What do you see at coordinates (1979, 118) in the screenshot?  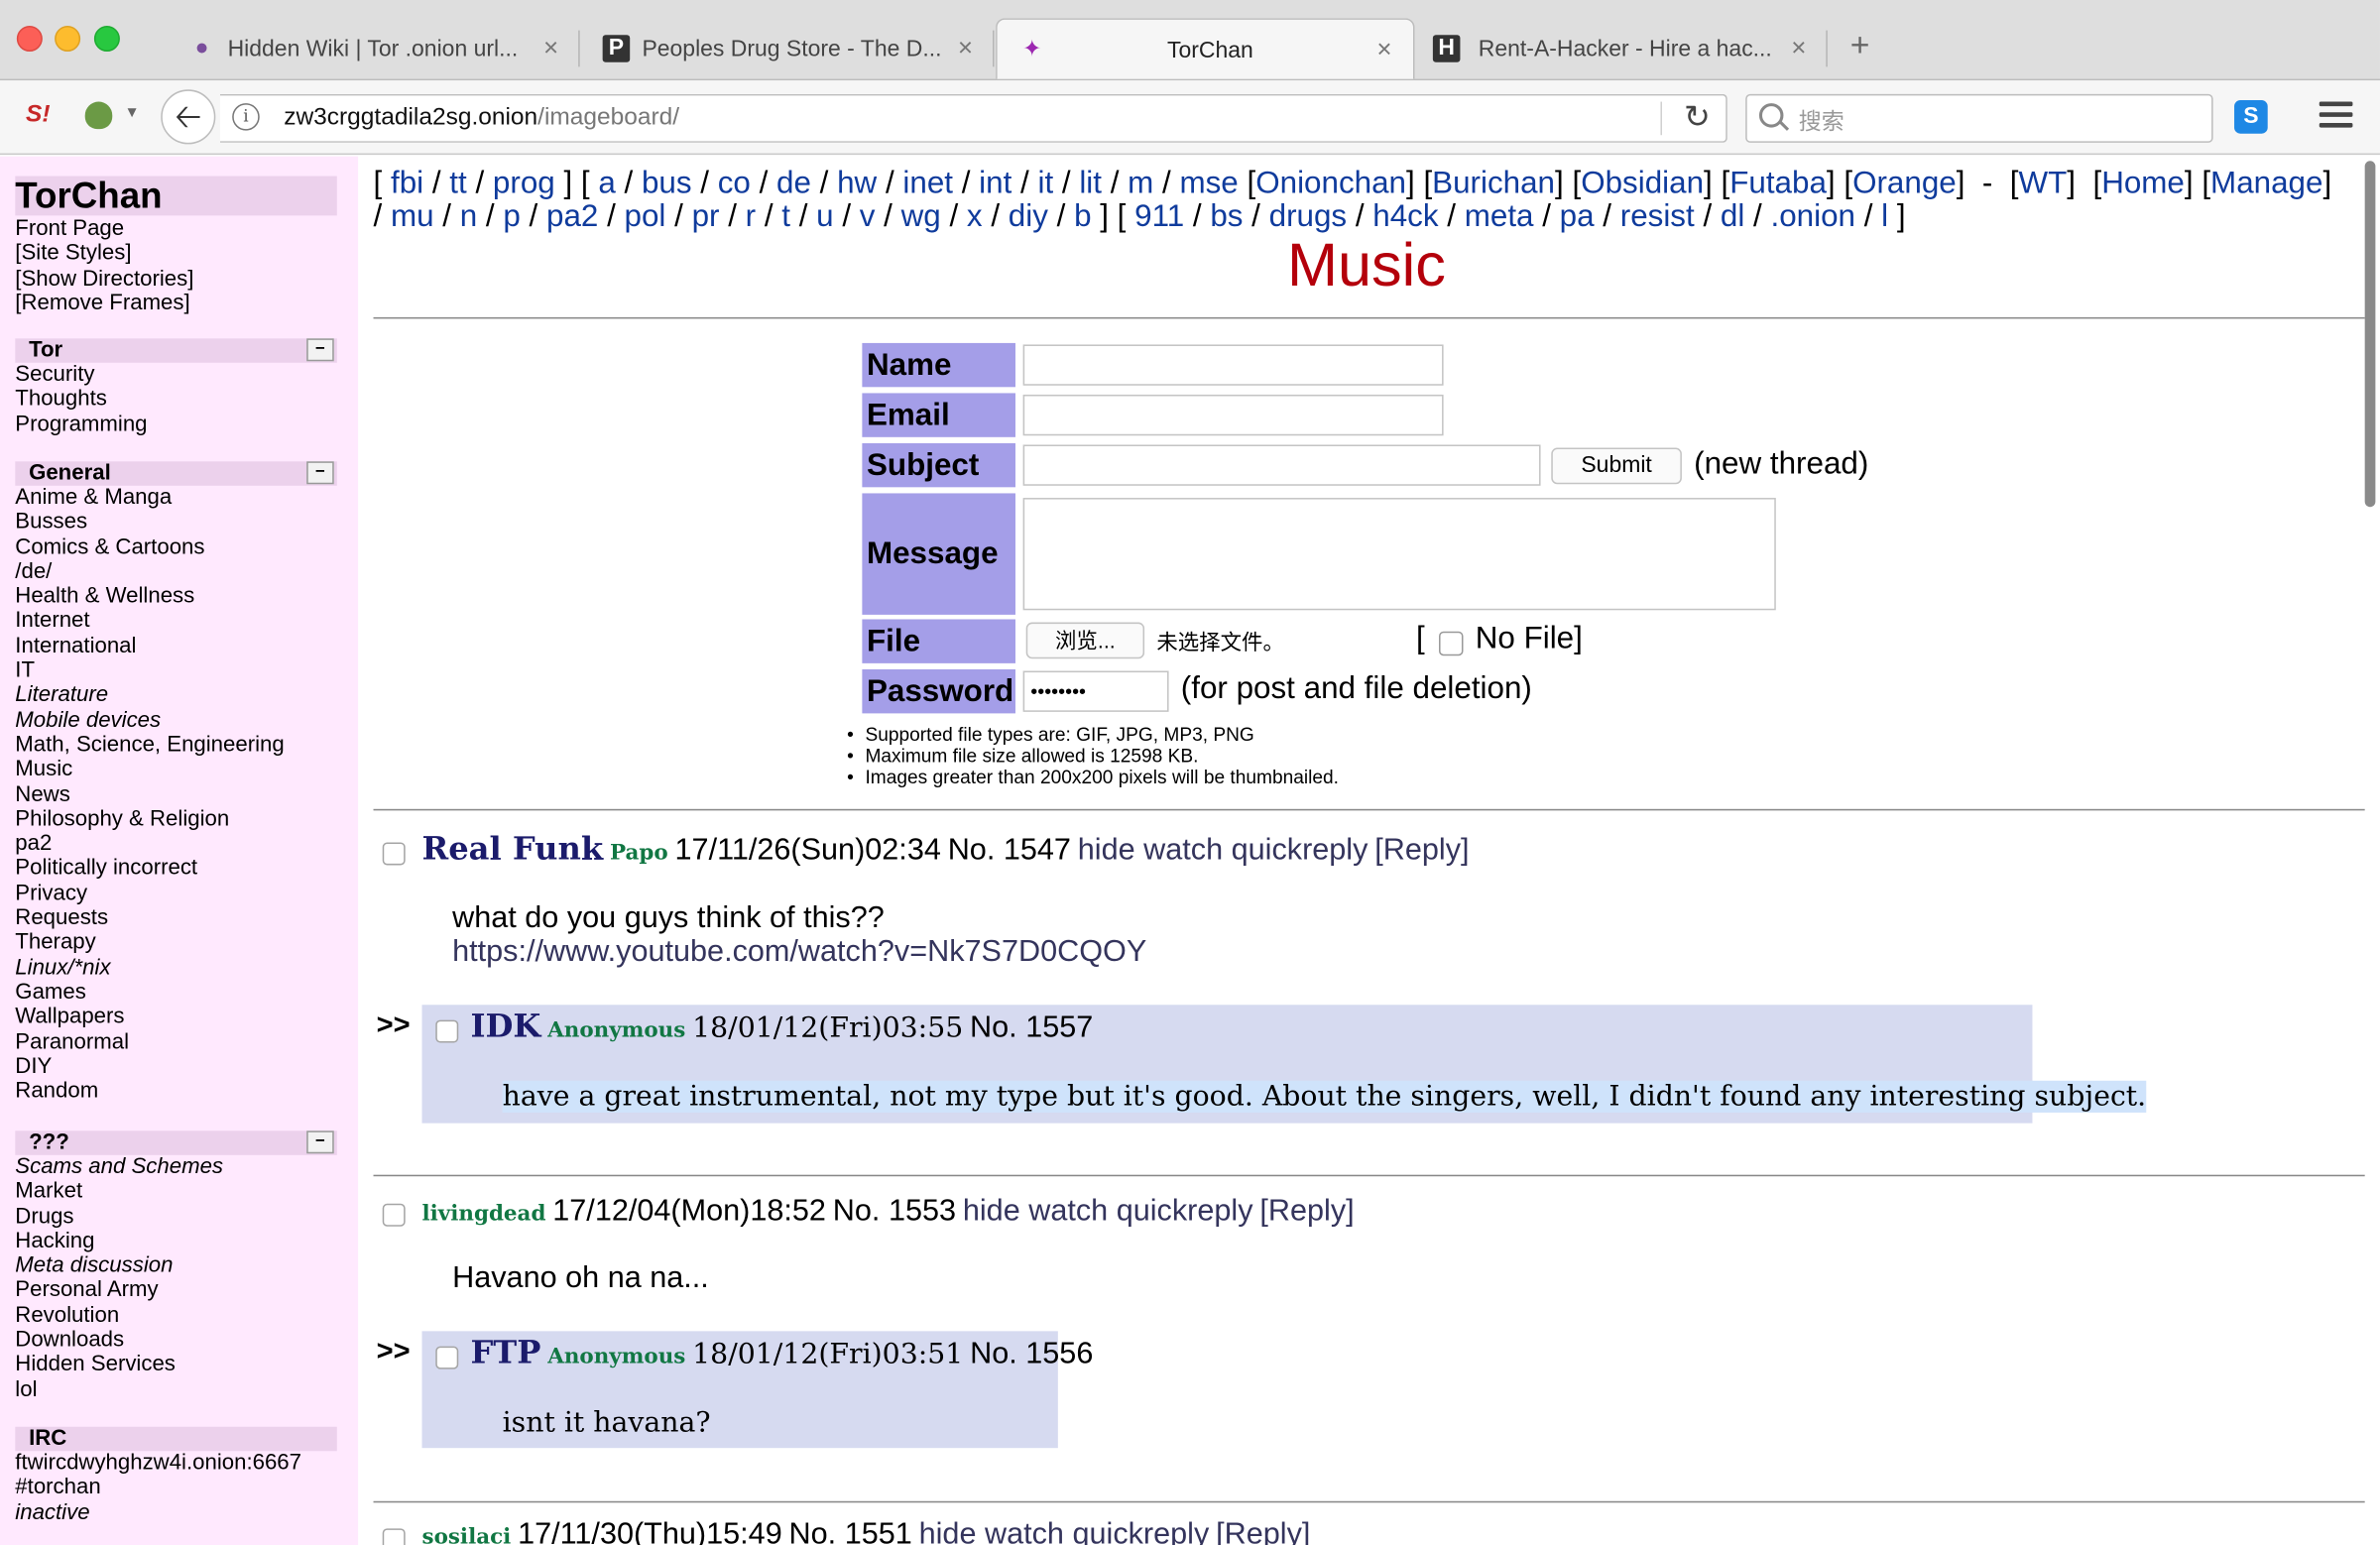 I see `search-bar: 搜索` at bounding box center [1979, 118].